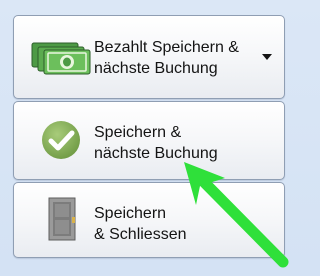 The height and width of the screenshot is (276, 320). I want to click on save-close-label: Speichern & Schliessen, so click(140, 224).